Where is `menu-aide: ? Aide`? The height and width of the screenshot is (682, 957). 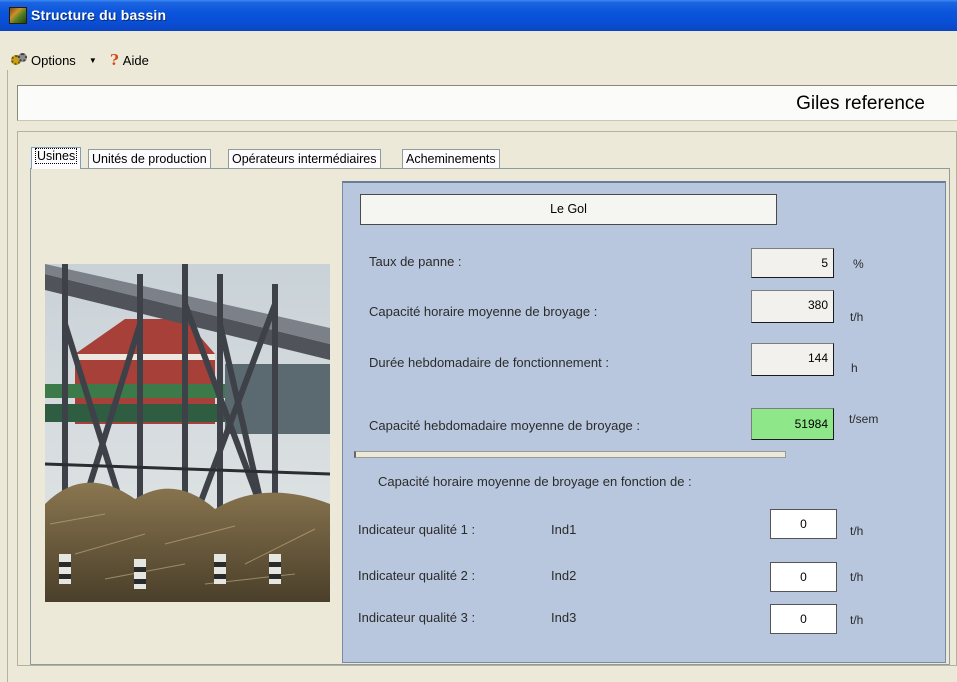 menu-aide: ? Aide is located at coordinates (129, 60).